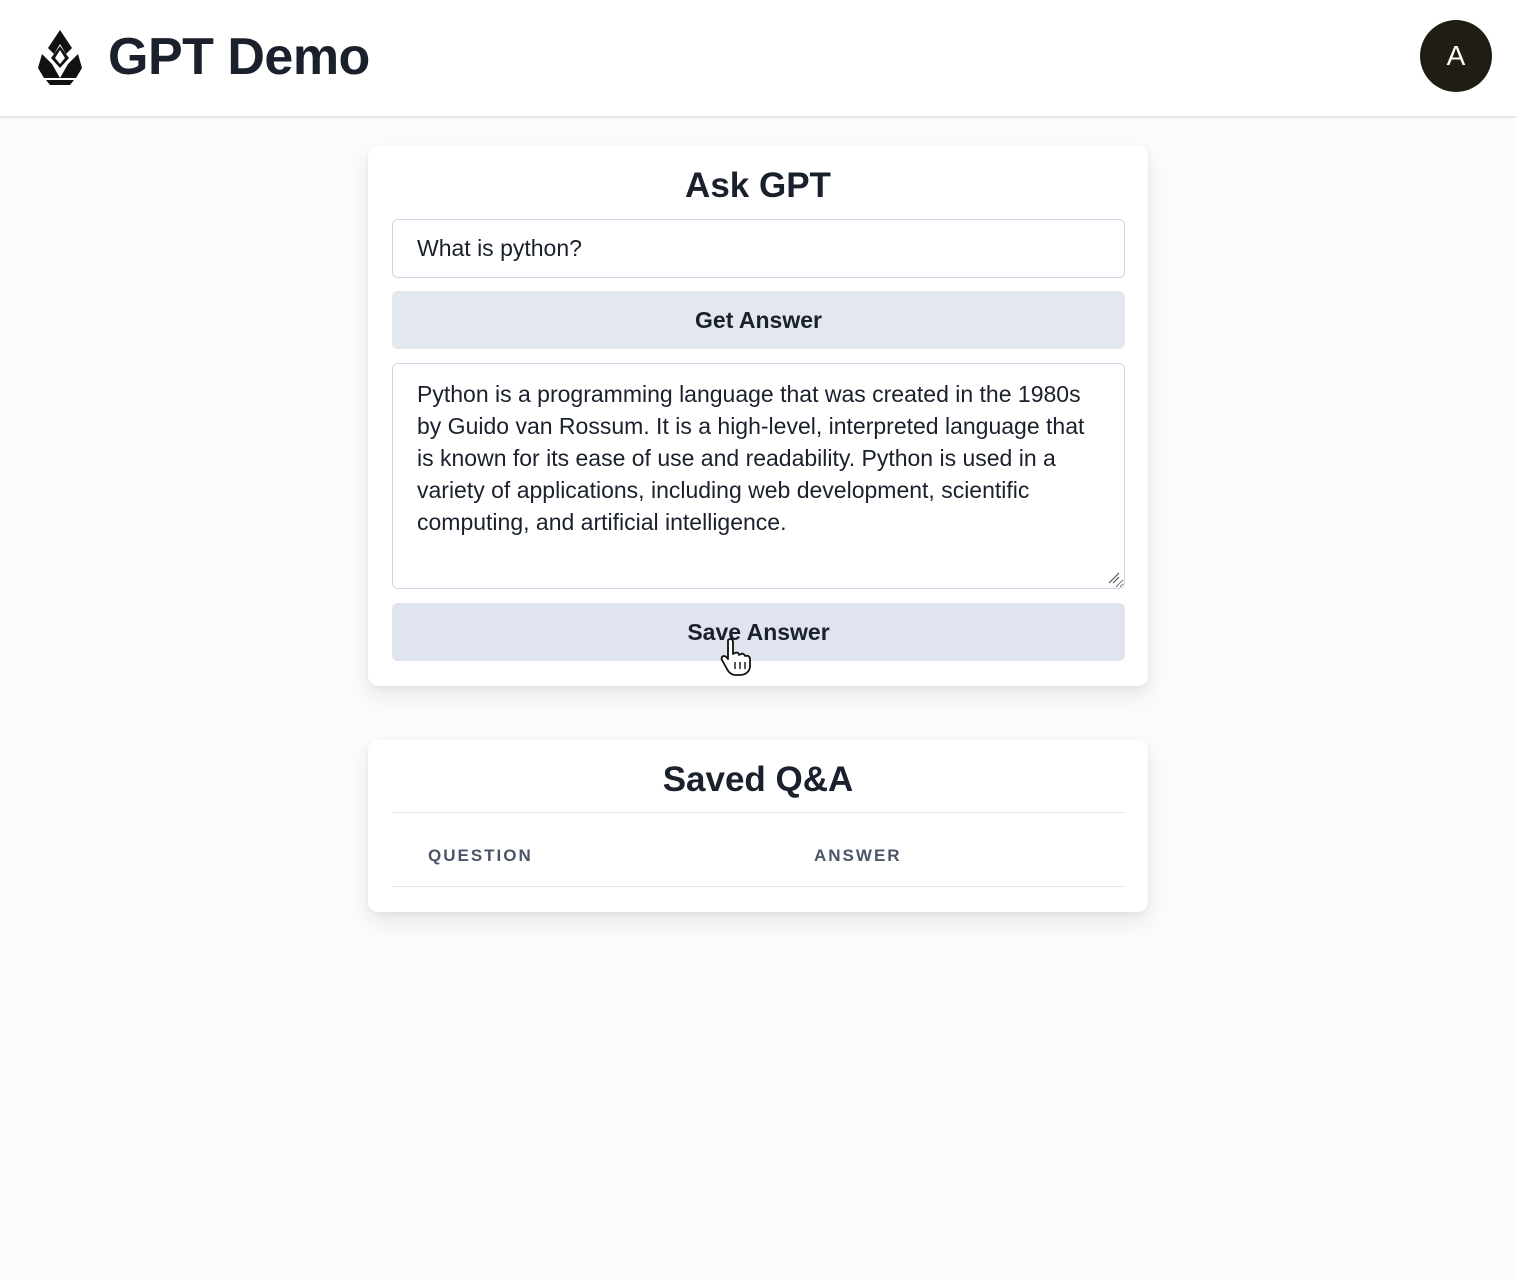 The image size is (1516, 1280). I want to click on avatar-initial: A, so click(1456, 55).